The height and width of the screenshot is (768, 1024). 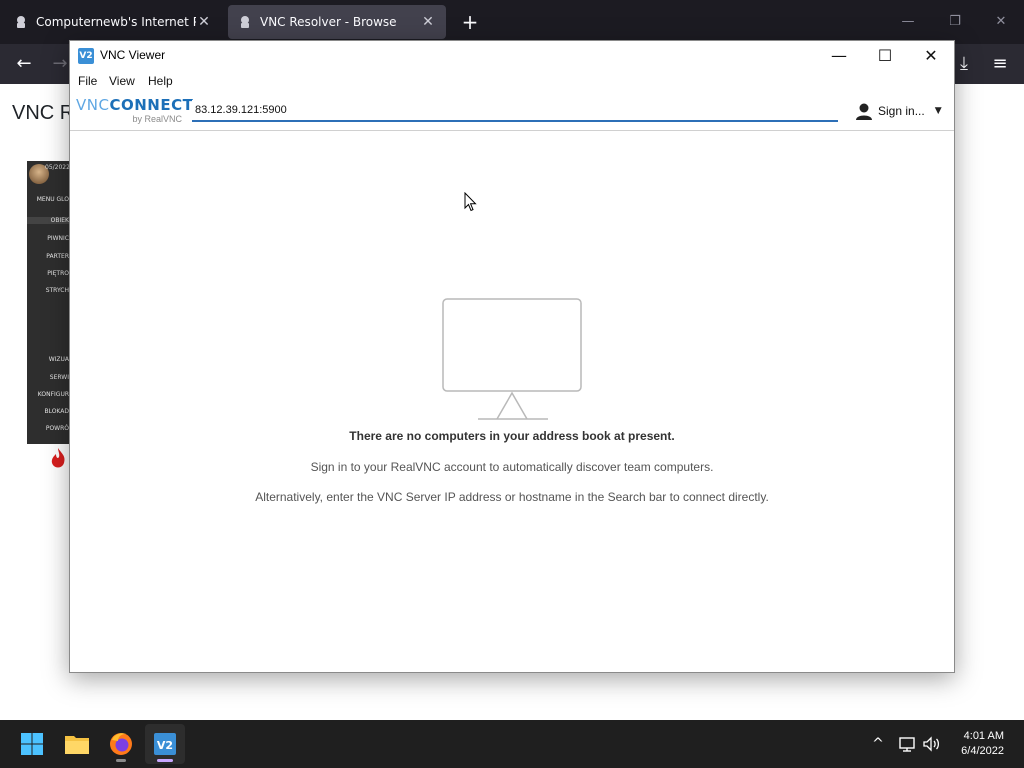 What do you see at coordinates (58, 273) in the screenshot?
I see `thumbnail-menu-item: PIĘTRO` at bounding box center [58, 273].